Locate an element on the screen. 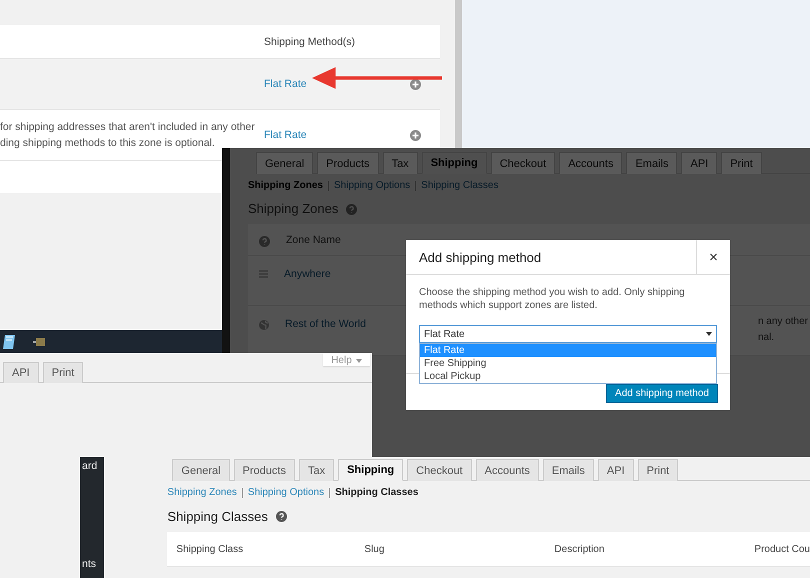 The image size is (810, 578). sidebar-item: ard is located at coordinates (93, 466).